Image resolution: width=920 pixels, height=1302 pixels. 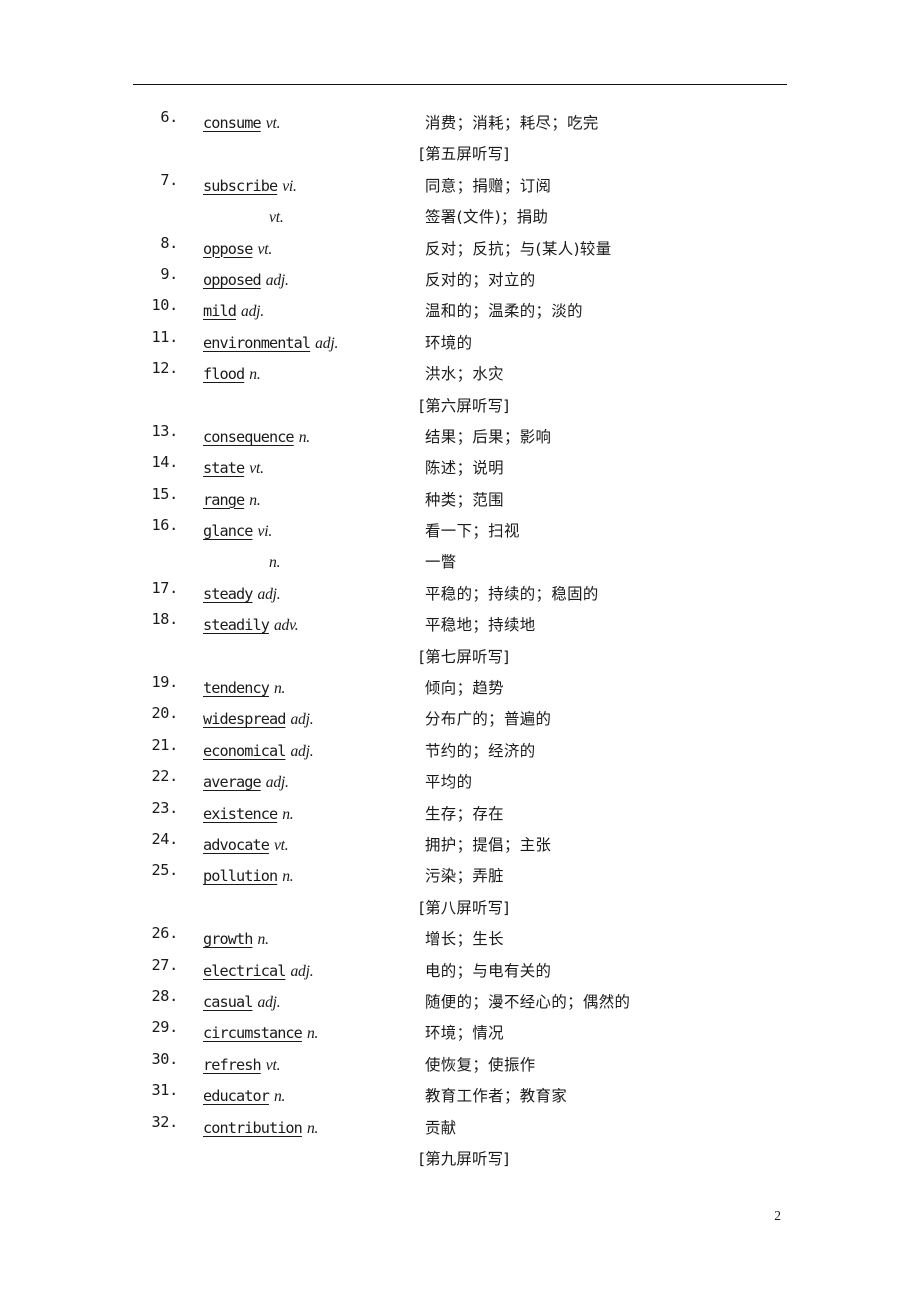 I want to click on vocab-entry-row: 15. range n. 种类；范围, so click(x=460, y=500).